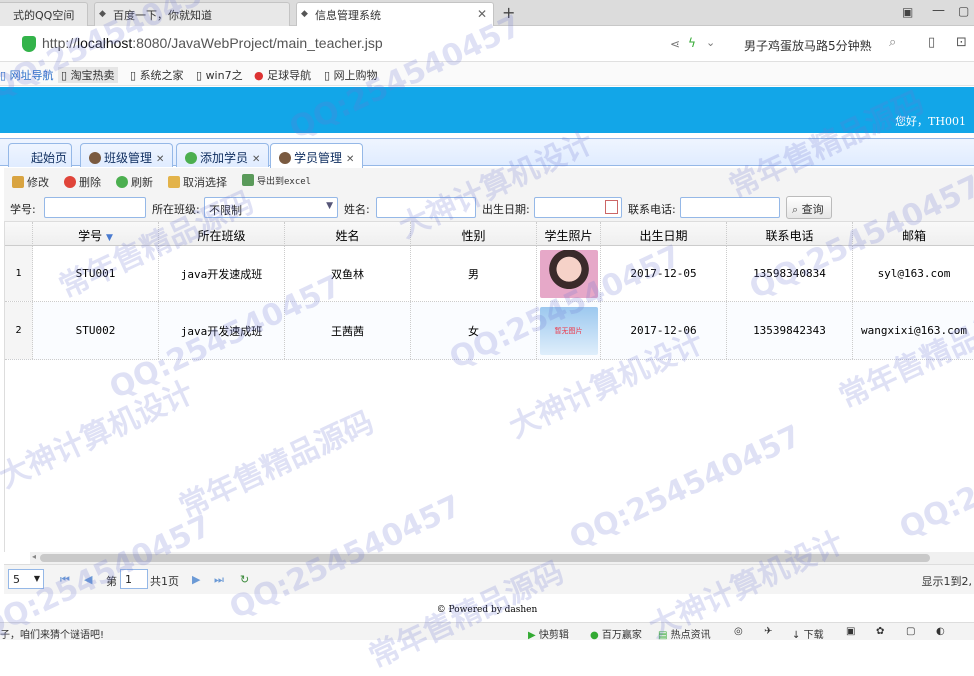  What do you see at coordinates (907, 12) in the screenshot?
I see `shirt-icon: ▣` at bounding box center [907, 12].